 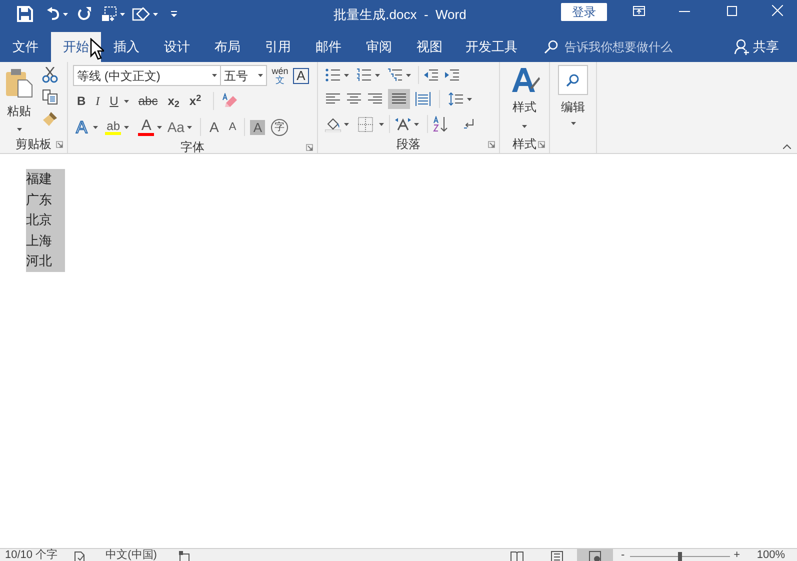 What do you see at coordinates (84, 14) in the screenshot?
I see `redo-icon` at bounding box center [84, 14].